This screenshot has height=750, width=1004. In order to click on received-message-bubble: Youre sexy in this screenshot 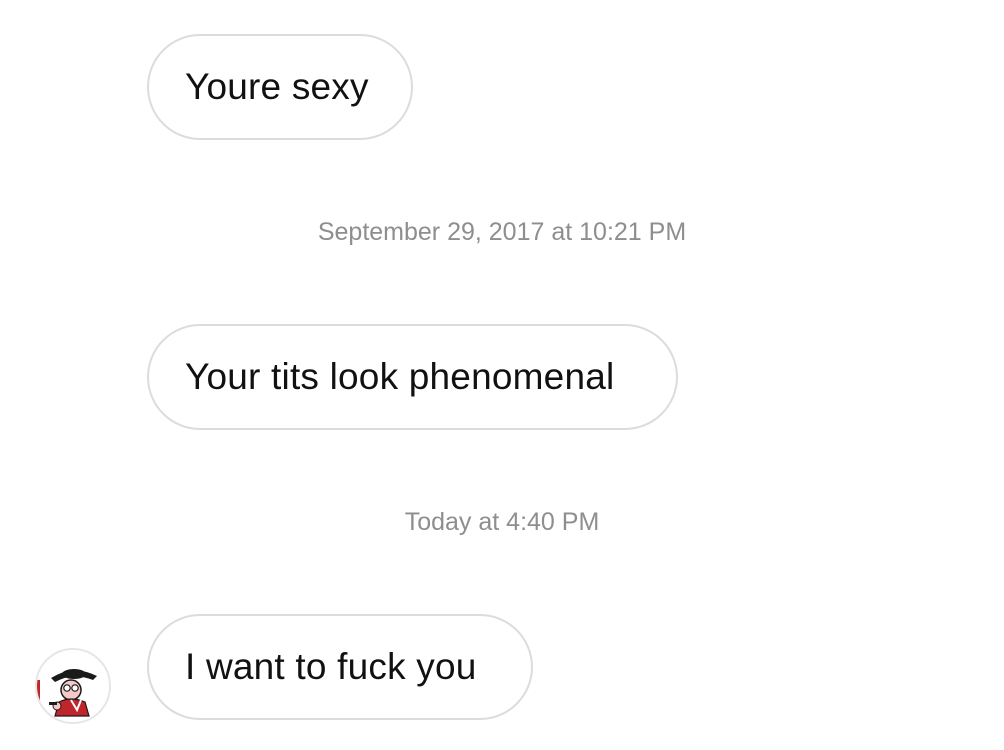, I will do `click(280, 87)`.